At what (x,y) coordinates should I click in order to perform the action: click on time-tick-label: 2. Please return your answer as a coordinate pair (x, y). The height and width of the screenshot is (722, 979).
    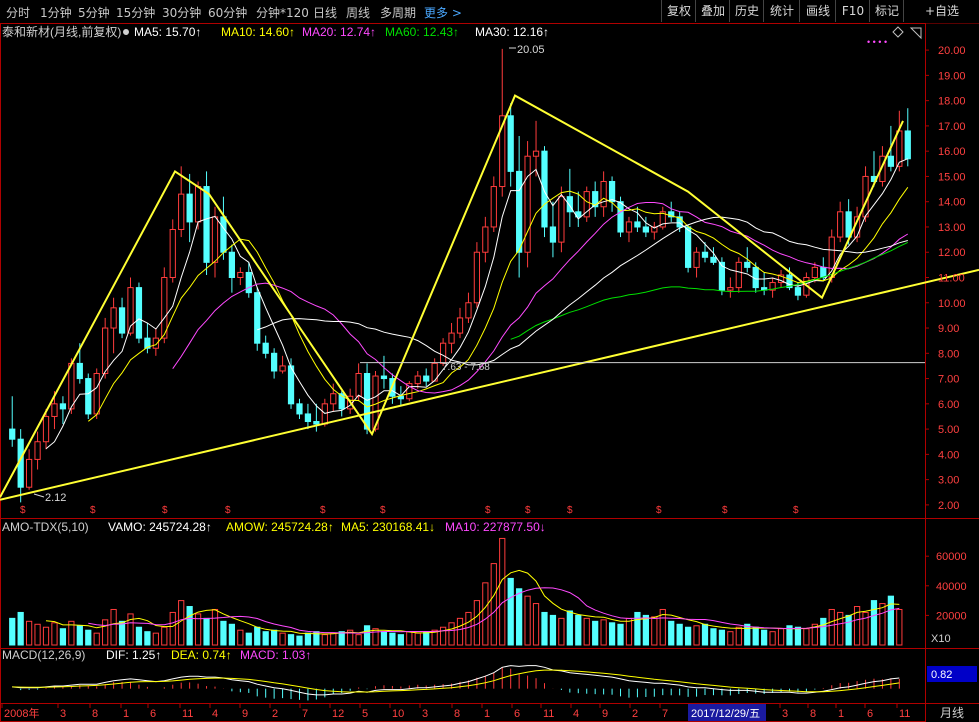
    Looking at the image, I should click on (275, 714).